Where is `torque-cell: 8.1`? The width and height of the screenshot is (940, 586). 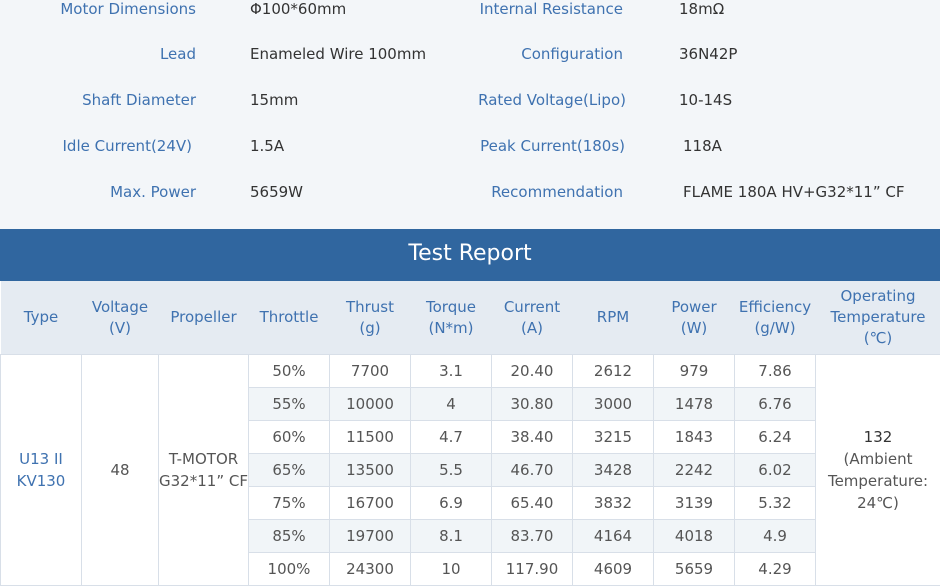
torque-cell: 8.1 is located at coordinates (451, 536).